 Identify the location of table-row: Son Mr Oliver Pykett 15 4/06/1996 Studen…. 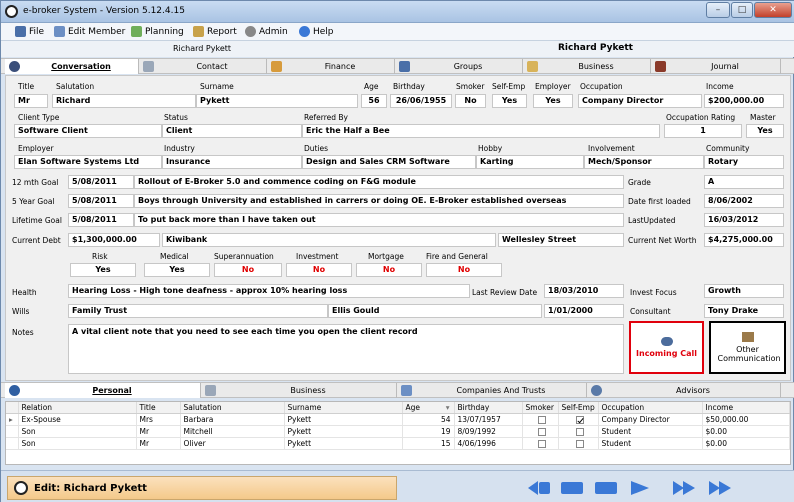
(398, 443).